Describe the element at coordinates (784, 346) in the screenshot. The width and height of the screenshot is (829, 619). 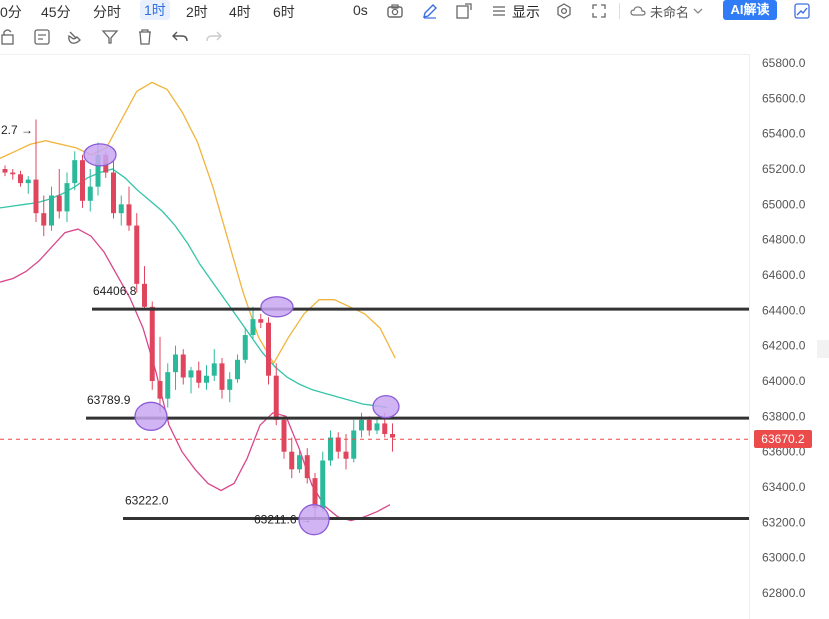
I see `y-tick-label: 64200.0` at that location.